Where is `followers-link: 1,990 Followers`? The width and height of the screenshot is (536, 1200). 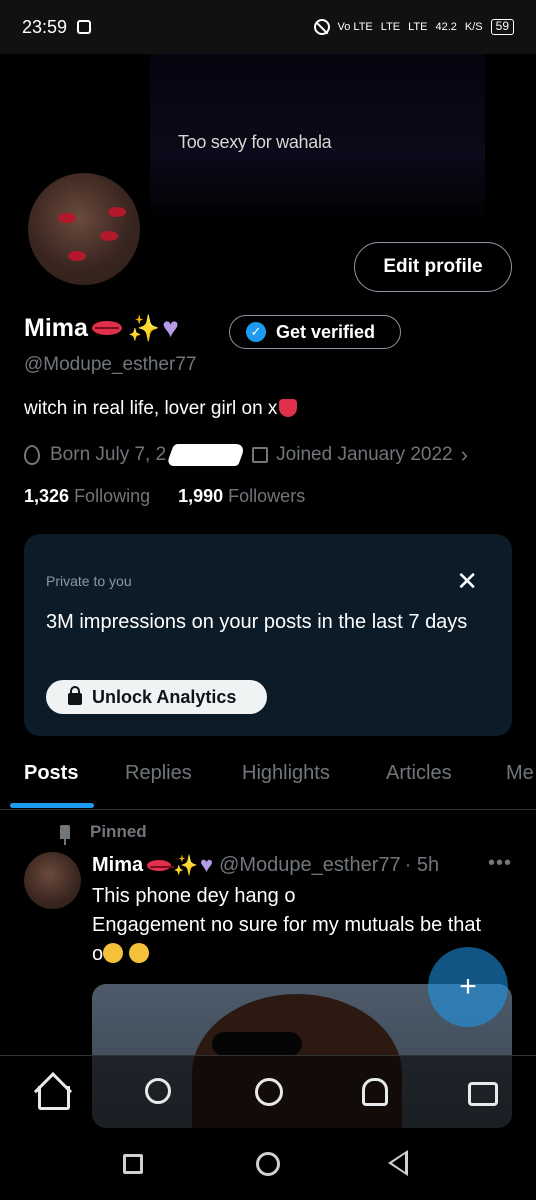
followers-link: 1,990 Followers is located at coordinates (241, 496).